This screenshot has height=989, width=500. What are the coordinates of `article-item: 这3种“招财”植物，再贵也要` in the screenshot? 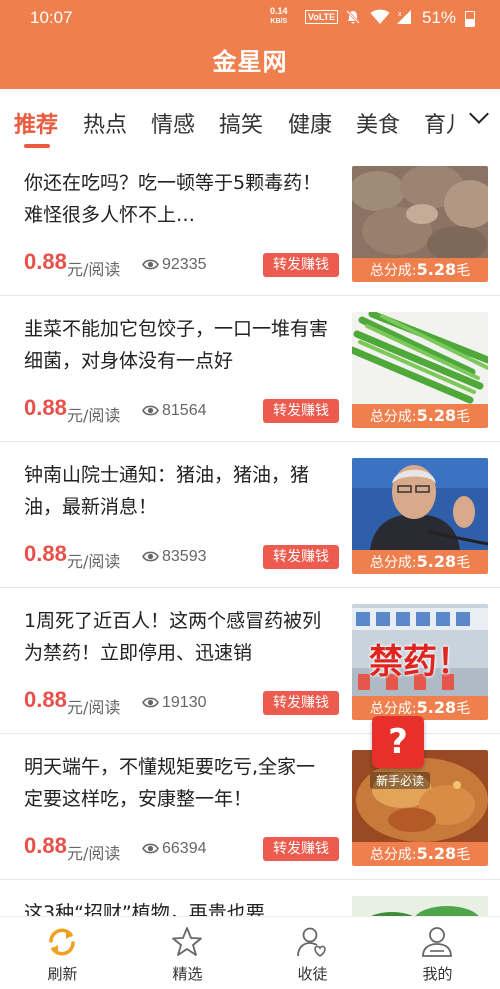 It's located at (250, 897).